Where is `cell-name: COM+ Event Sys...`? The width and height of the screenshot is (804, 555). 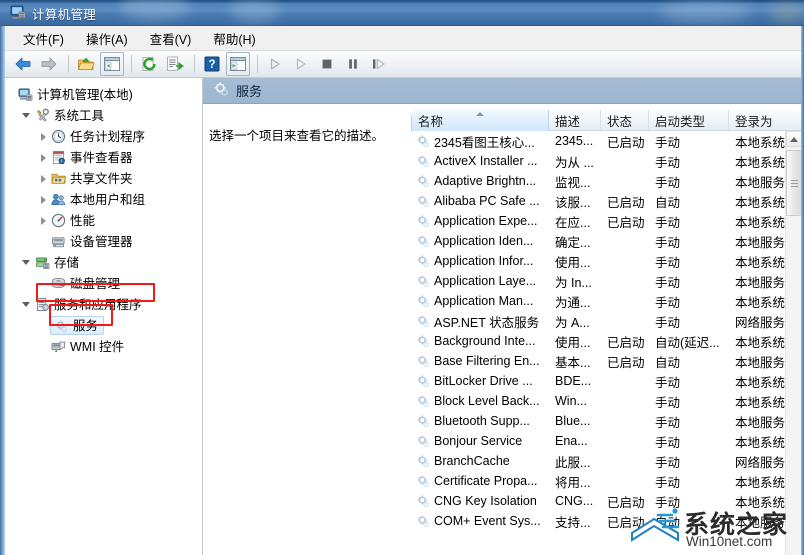
cell-name: COM+ Event Sys... is located at coordinates (480, 521).